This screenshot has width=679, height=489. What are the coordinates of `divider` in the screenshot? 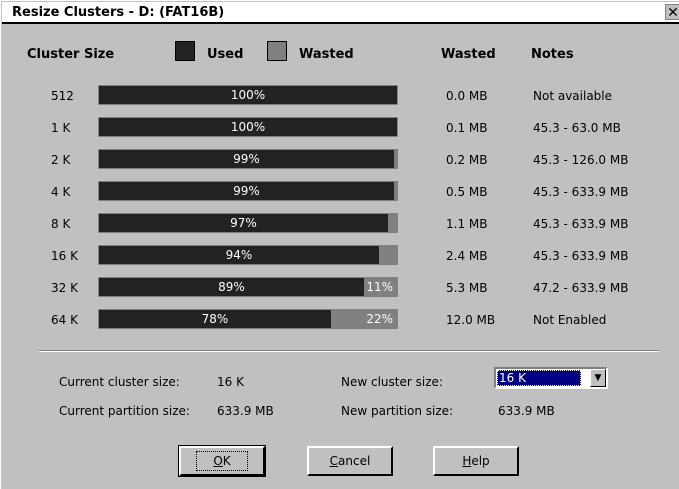 It's located at (349, 351).